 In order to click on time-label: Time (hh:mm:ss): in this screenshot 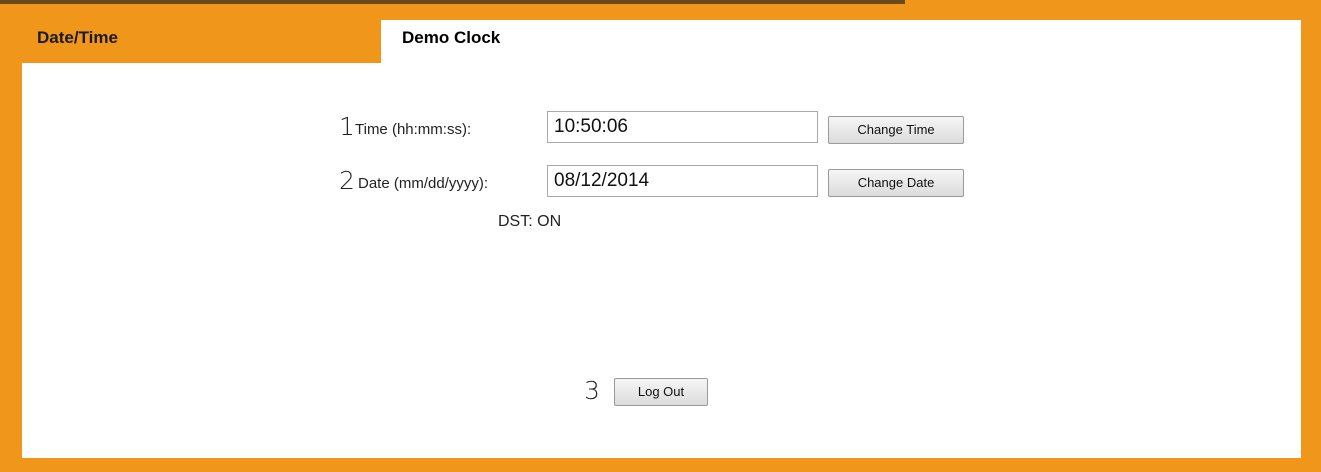, I will do `click(413, 129)`.